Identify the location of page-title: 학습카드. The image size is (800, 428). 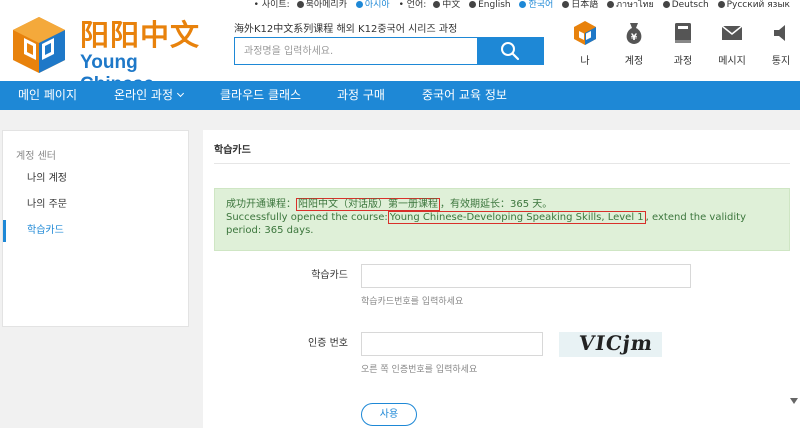
(232, 150).